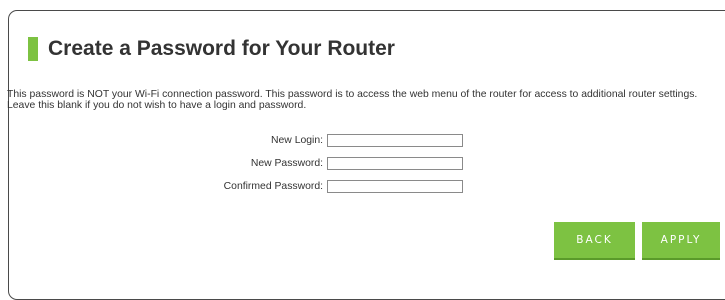 This screenshot has width=725, height=300. I want to click on new-password-label: New Password:, so click(286, 163).